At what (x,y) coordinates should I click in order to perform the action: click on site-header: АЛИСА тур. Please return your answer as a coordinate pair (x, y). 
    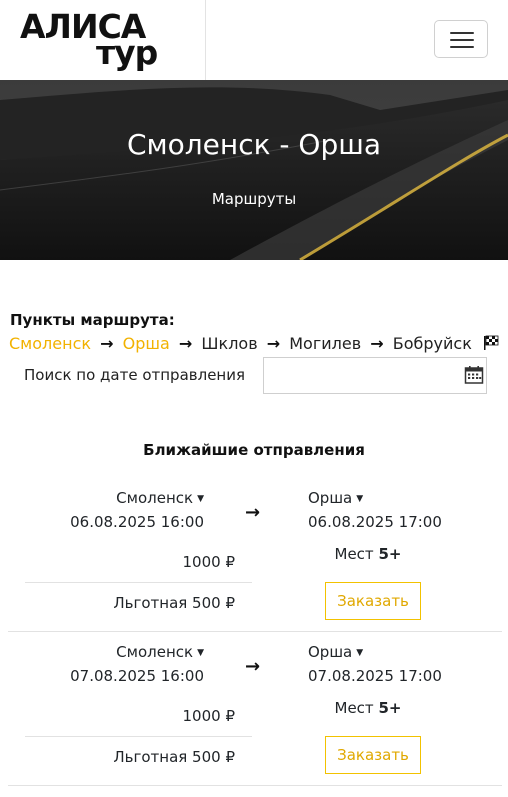
    Looking at the image, I should click on (254, 40).